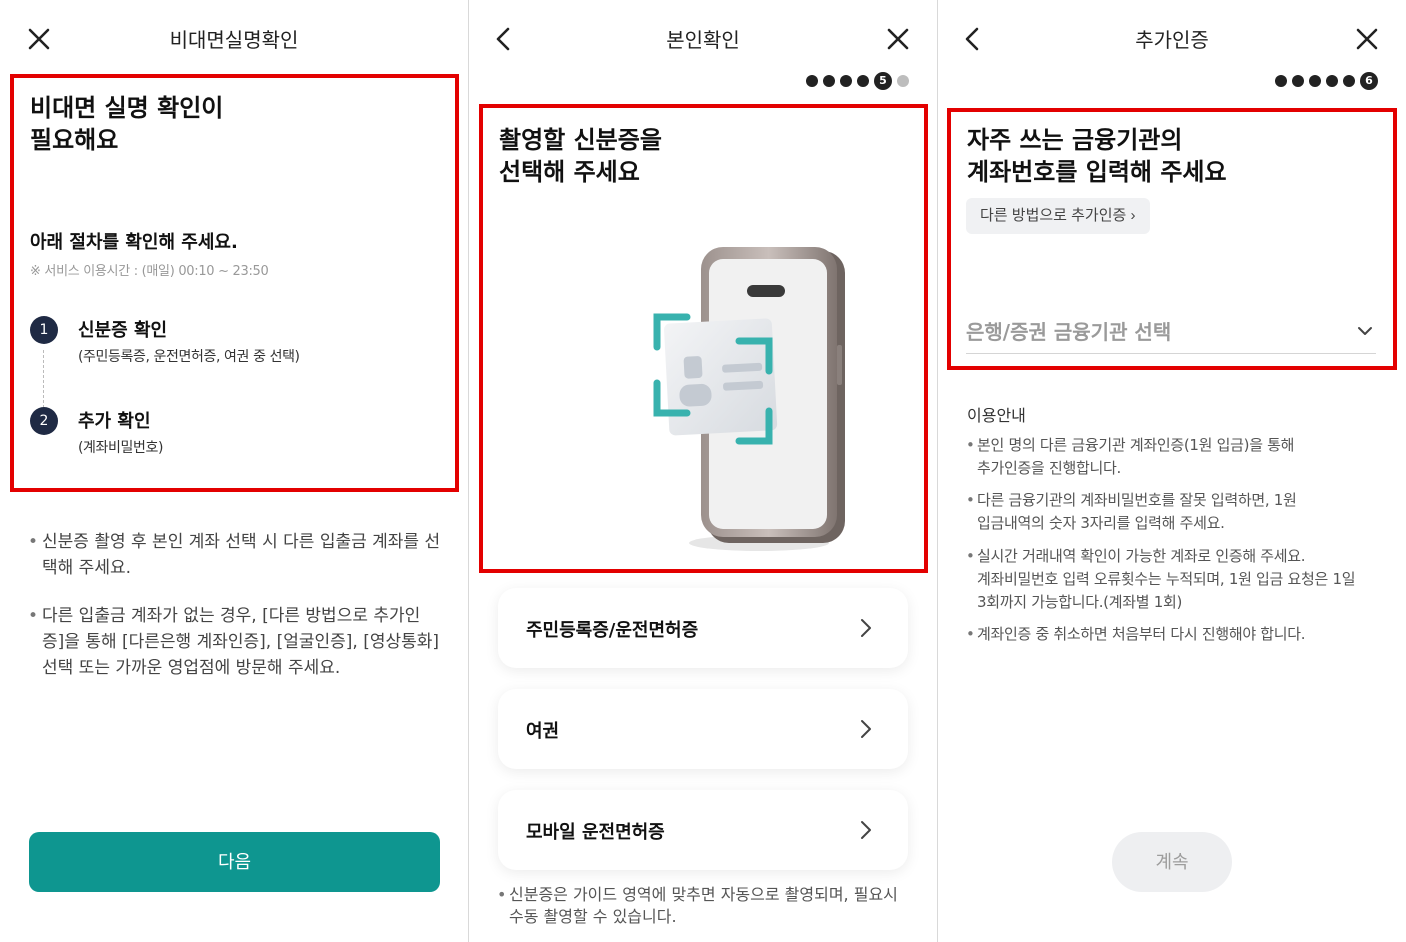 Image resolution: width=1406 pixels, height=942 pixels. I want to click on subheading: 아래 절차를 확인해 주세요., so click(134, 242).